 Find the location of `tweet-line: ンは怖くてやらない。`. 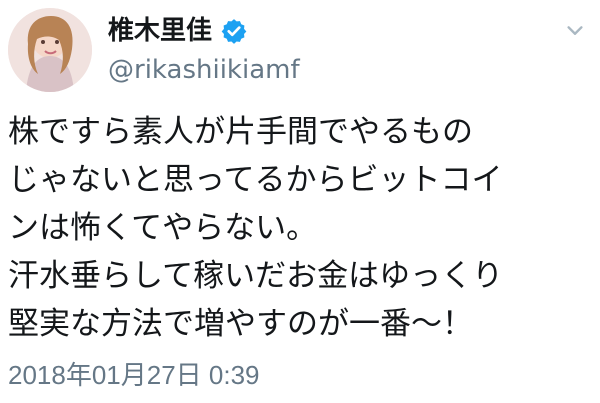

tweet-line: ンは怖くてやらない。 is located at coordinates (163, 228).